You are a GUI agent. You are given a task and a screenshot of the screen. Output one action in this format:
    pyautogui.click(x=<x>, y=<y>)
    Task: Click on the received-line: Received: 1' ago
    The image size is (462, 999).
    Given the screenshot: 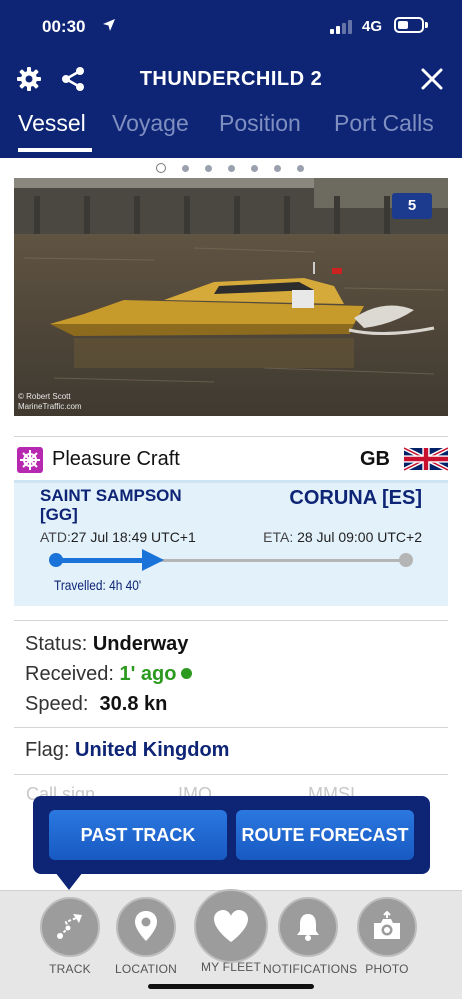 What is the action you would take?
    pyautogui.click(x=108, y=674)
    